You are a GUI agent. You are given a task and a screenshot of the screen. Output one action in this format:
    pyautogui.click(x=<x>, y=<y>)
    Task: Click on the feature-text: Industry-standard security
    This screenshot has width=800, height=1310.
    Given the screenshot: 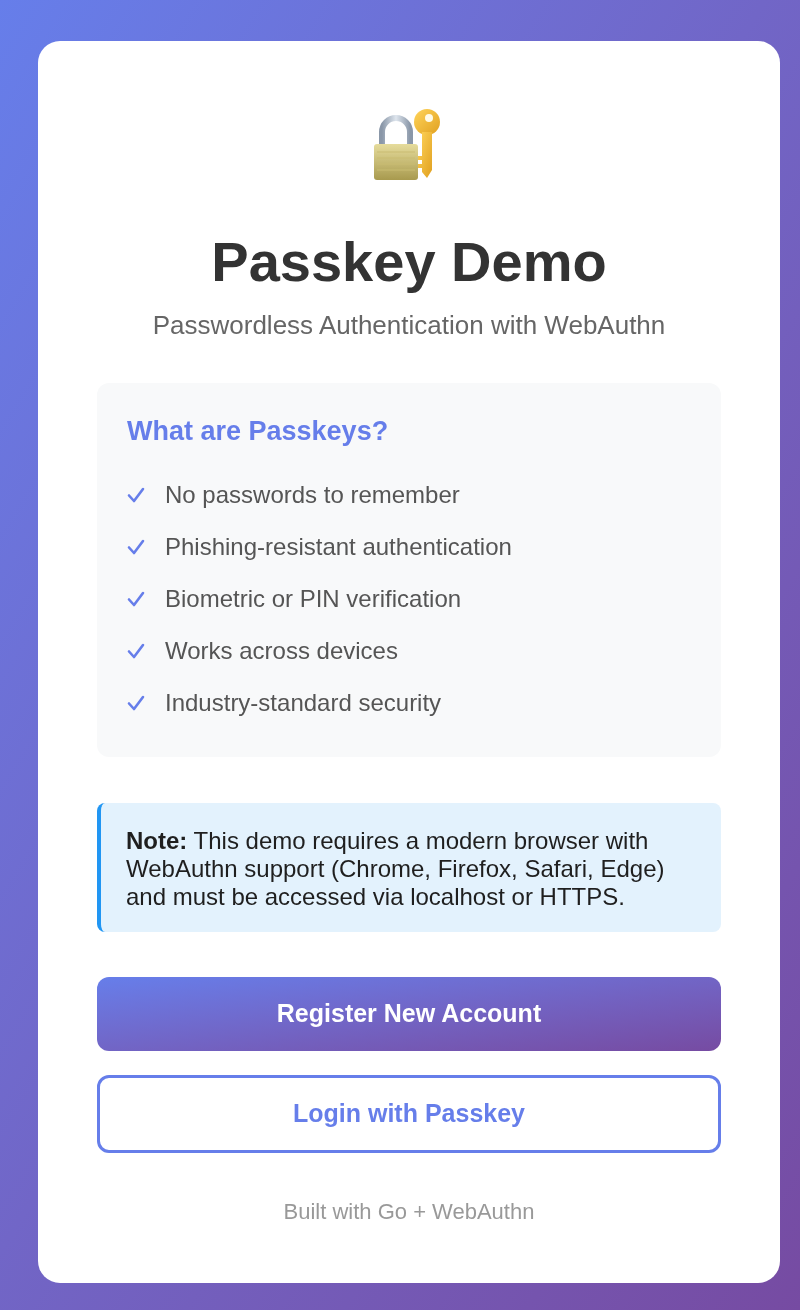 What is the action you would take?
    pyautogui.click(x=303, y=703)
    